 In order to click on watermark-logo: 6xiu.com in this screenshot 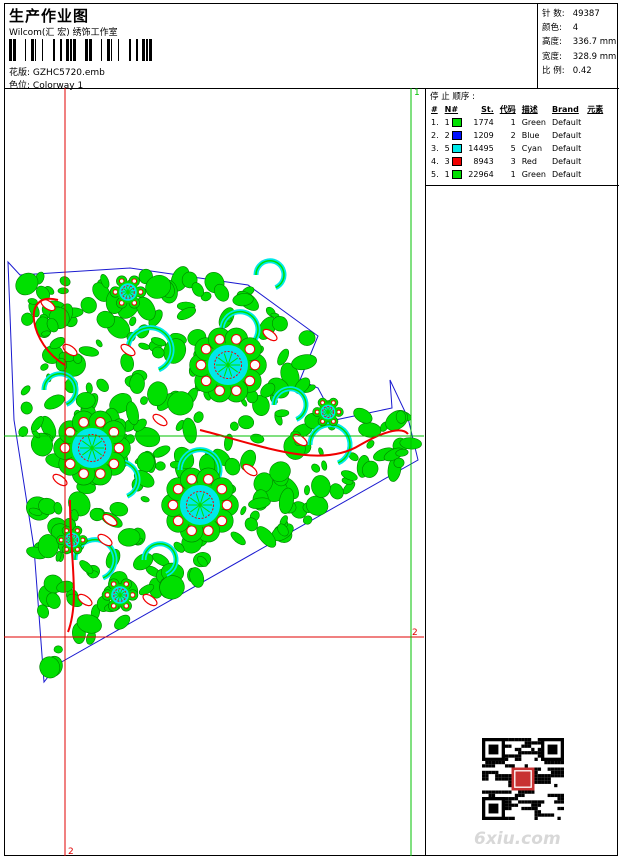, I will do `click(517, 839)`.